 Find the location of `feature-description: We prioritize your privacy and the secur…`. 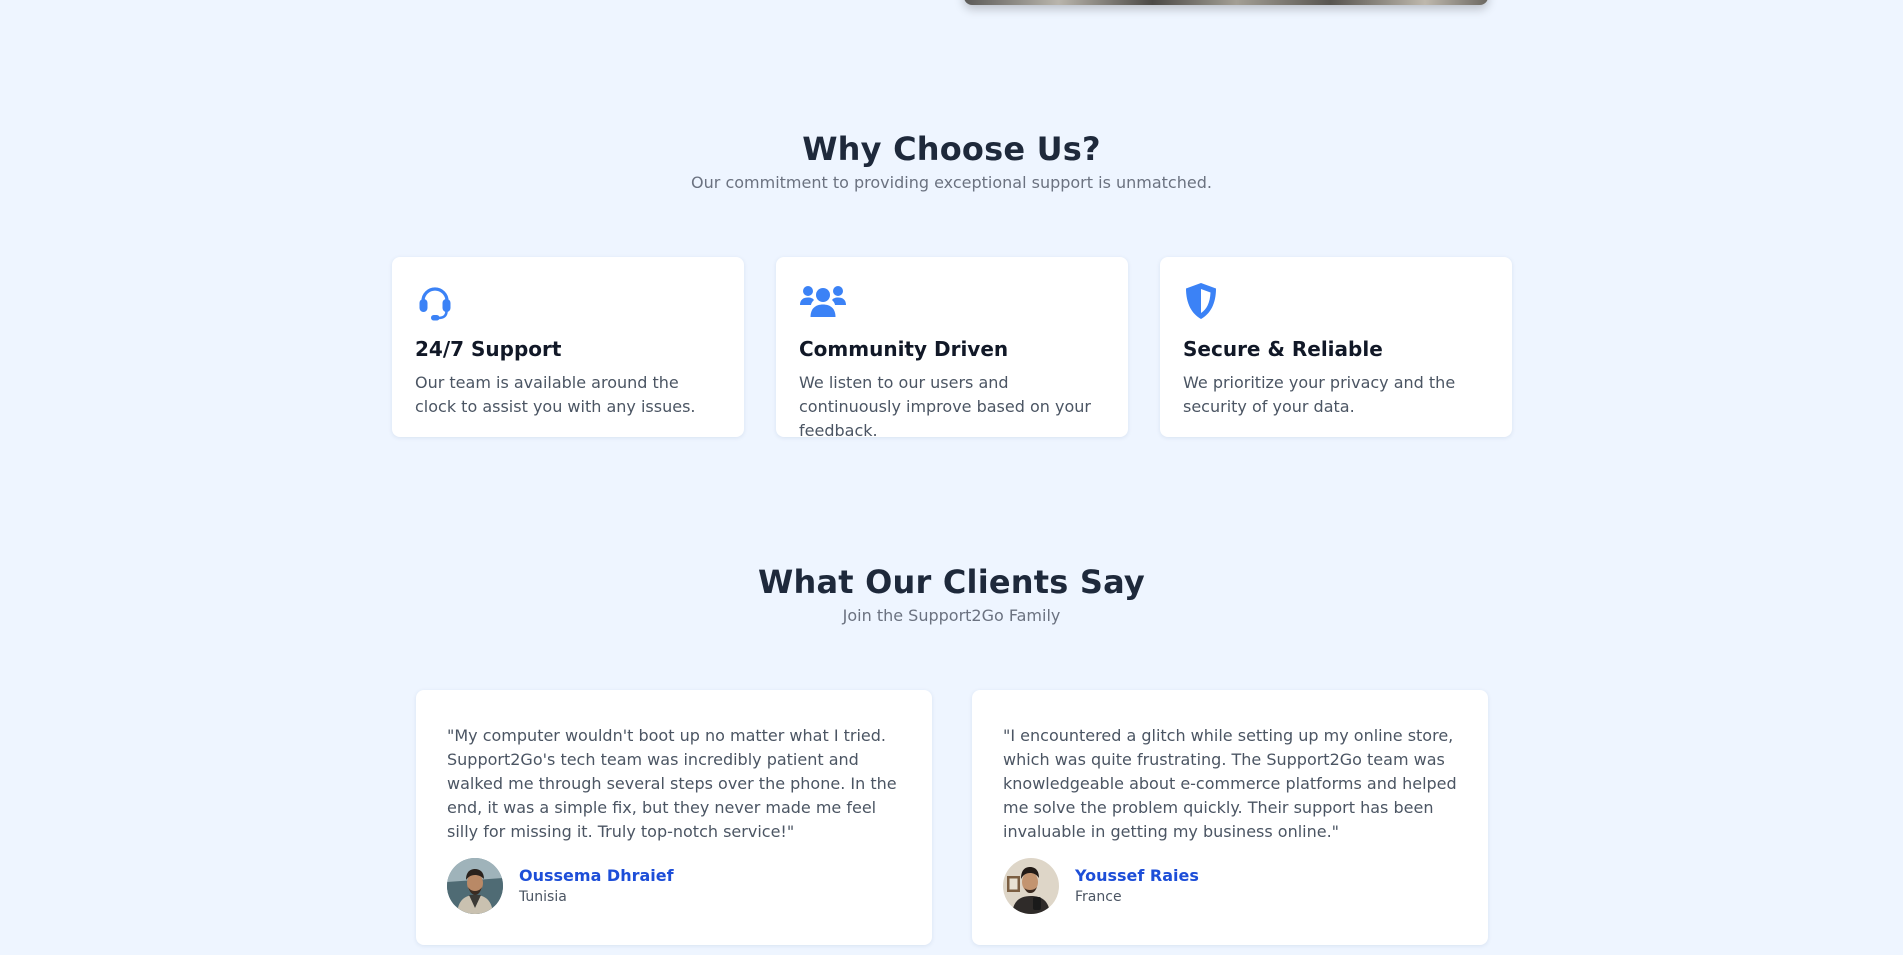

feature-description: We prioritize your privacy and the secur… is located at coordinates (1319, 394).